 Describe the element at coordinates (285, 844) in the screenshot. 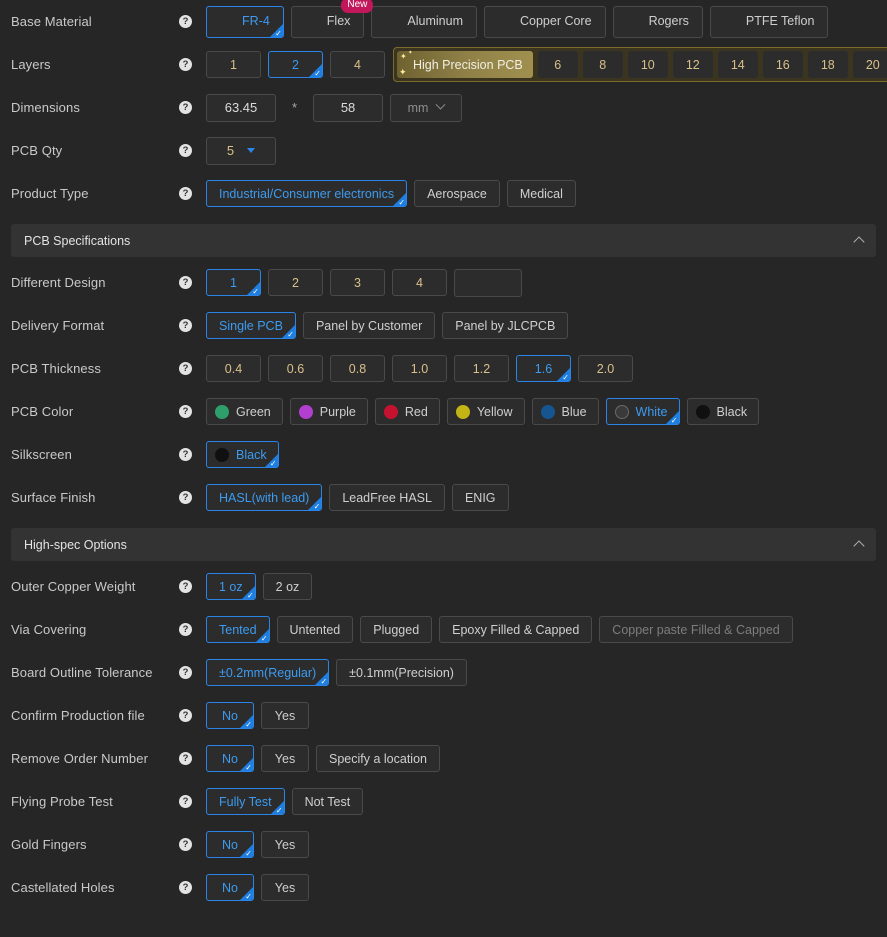

I see `option-gold-fingers-yes: Yes` at that location.